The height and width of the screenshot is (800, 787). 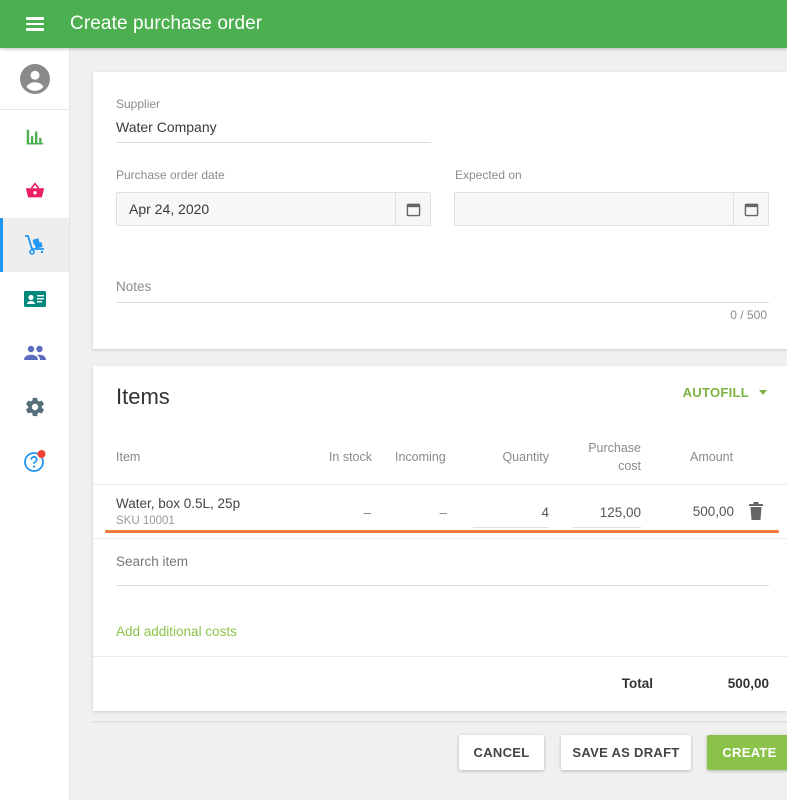 What do you see at coordinates (145, 521) in the screenshot?
I see `item-sku: SKU 10001` at bounding box center [145, 521].